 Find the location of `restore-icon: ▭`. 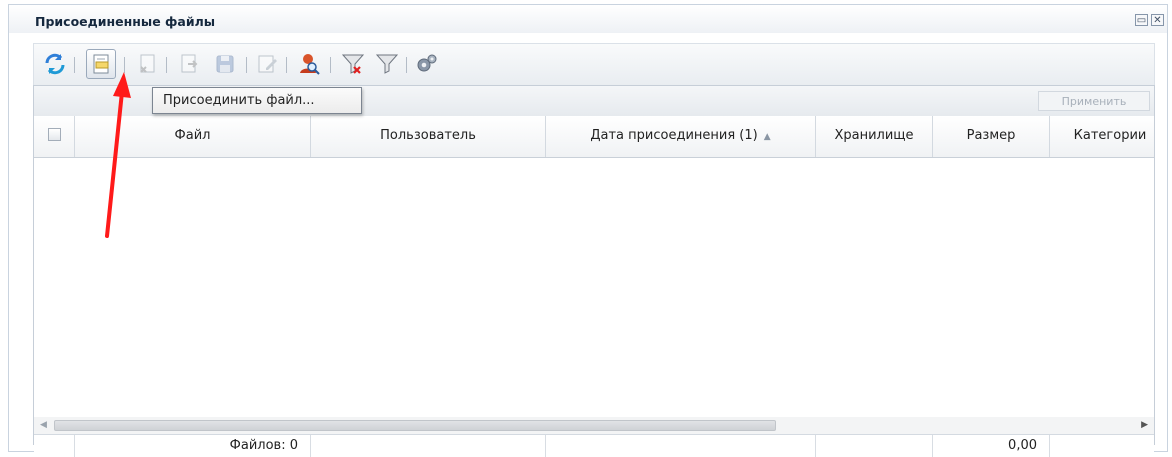

restore-icon: ▭ is located at coordinates (1141, 20).